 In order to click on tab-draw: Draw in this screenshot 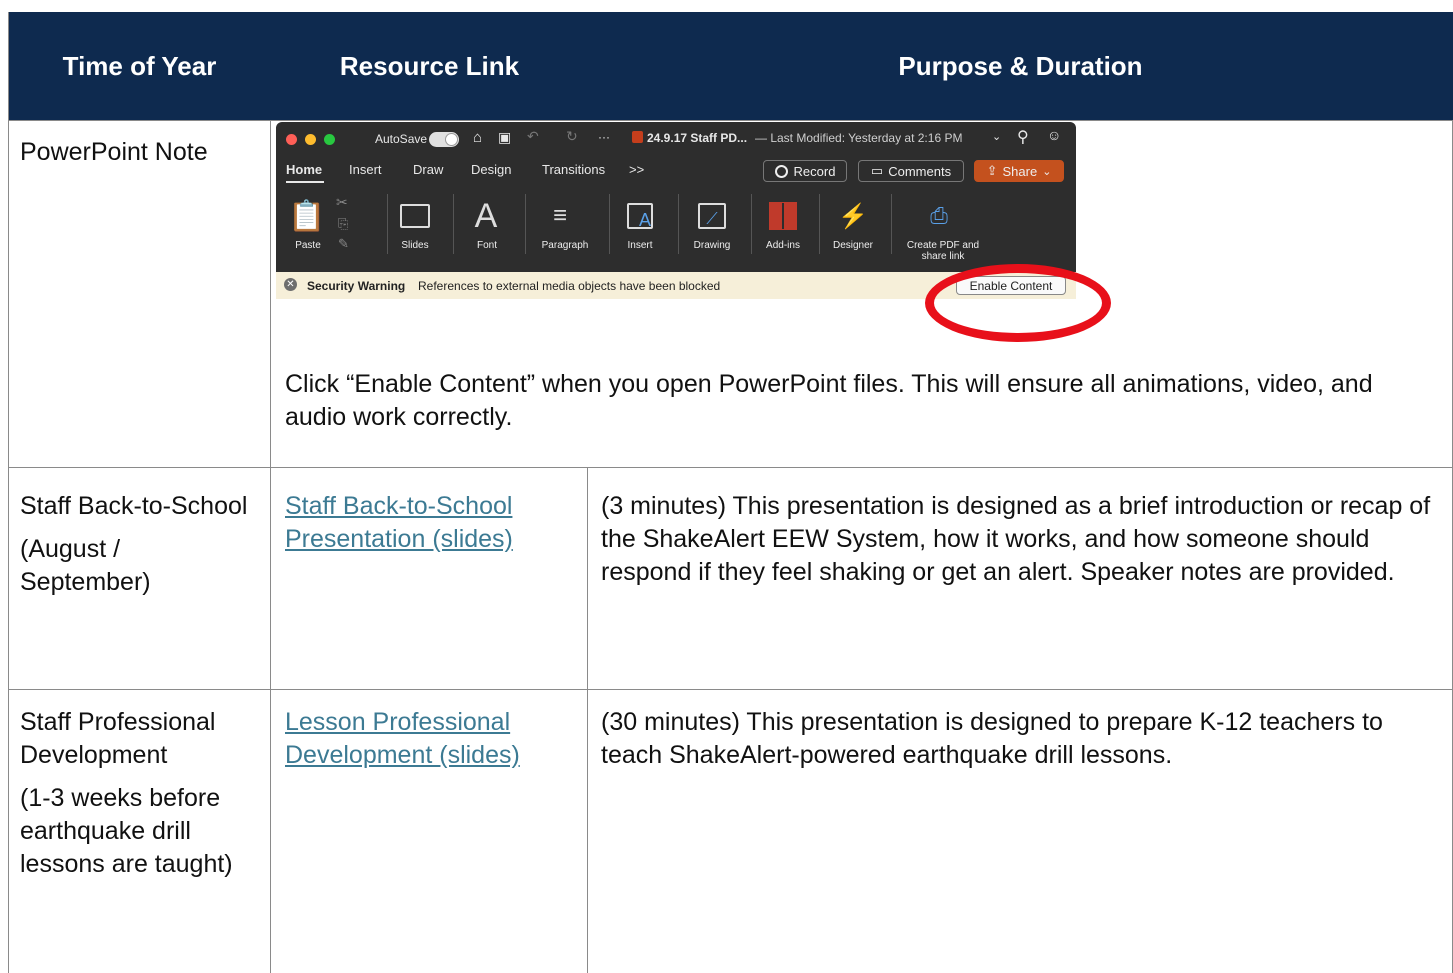, I will do `click(428, 169)`.